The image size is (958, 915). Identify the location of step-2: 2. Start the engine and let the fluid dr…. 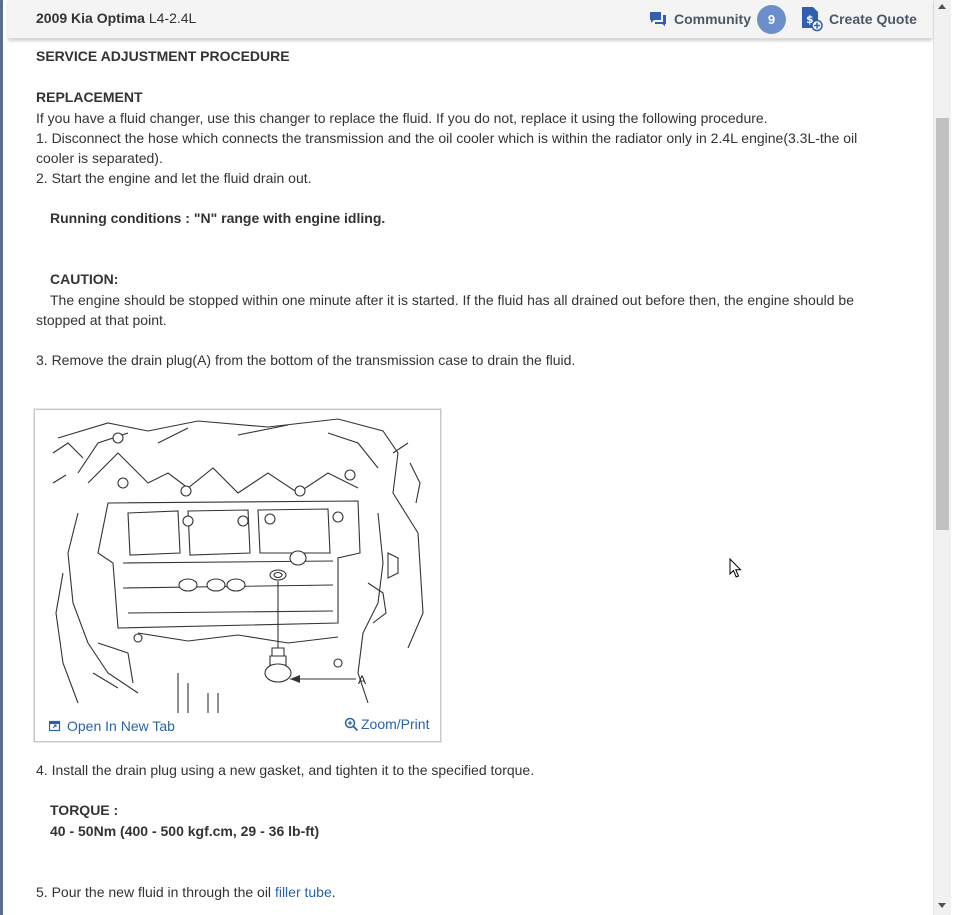
(174, 178).